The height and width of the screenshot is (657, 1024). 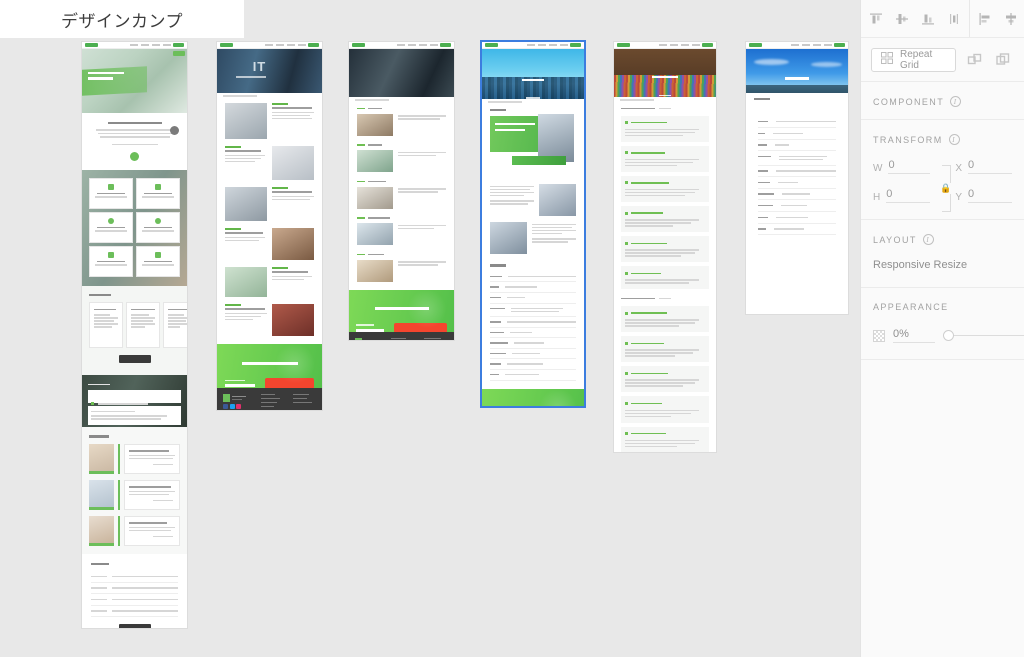 I want to click on opacity-row: 0%, so click(x=948, y=335).